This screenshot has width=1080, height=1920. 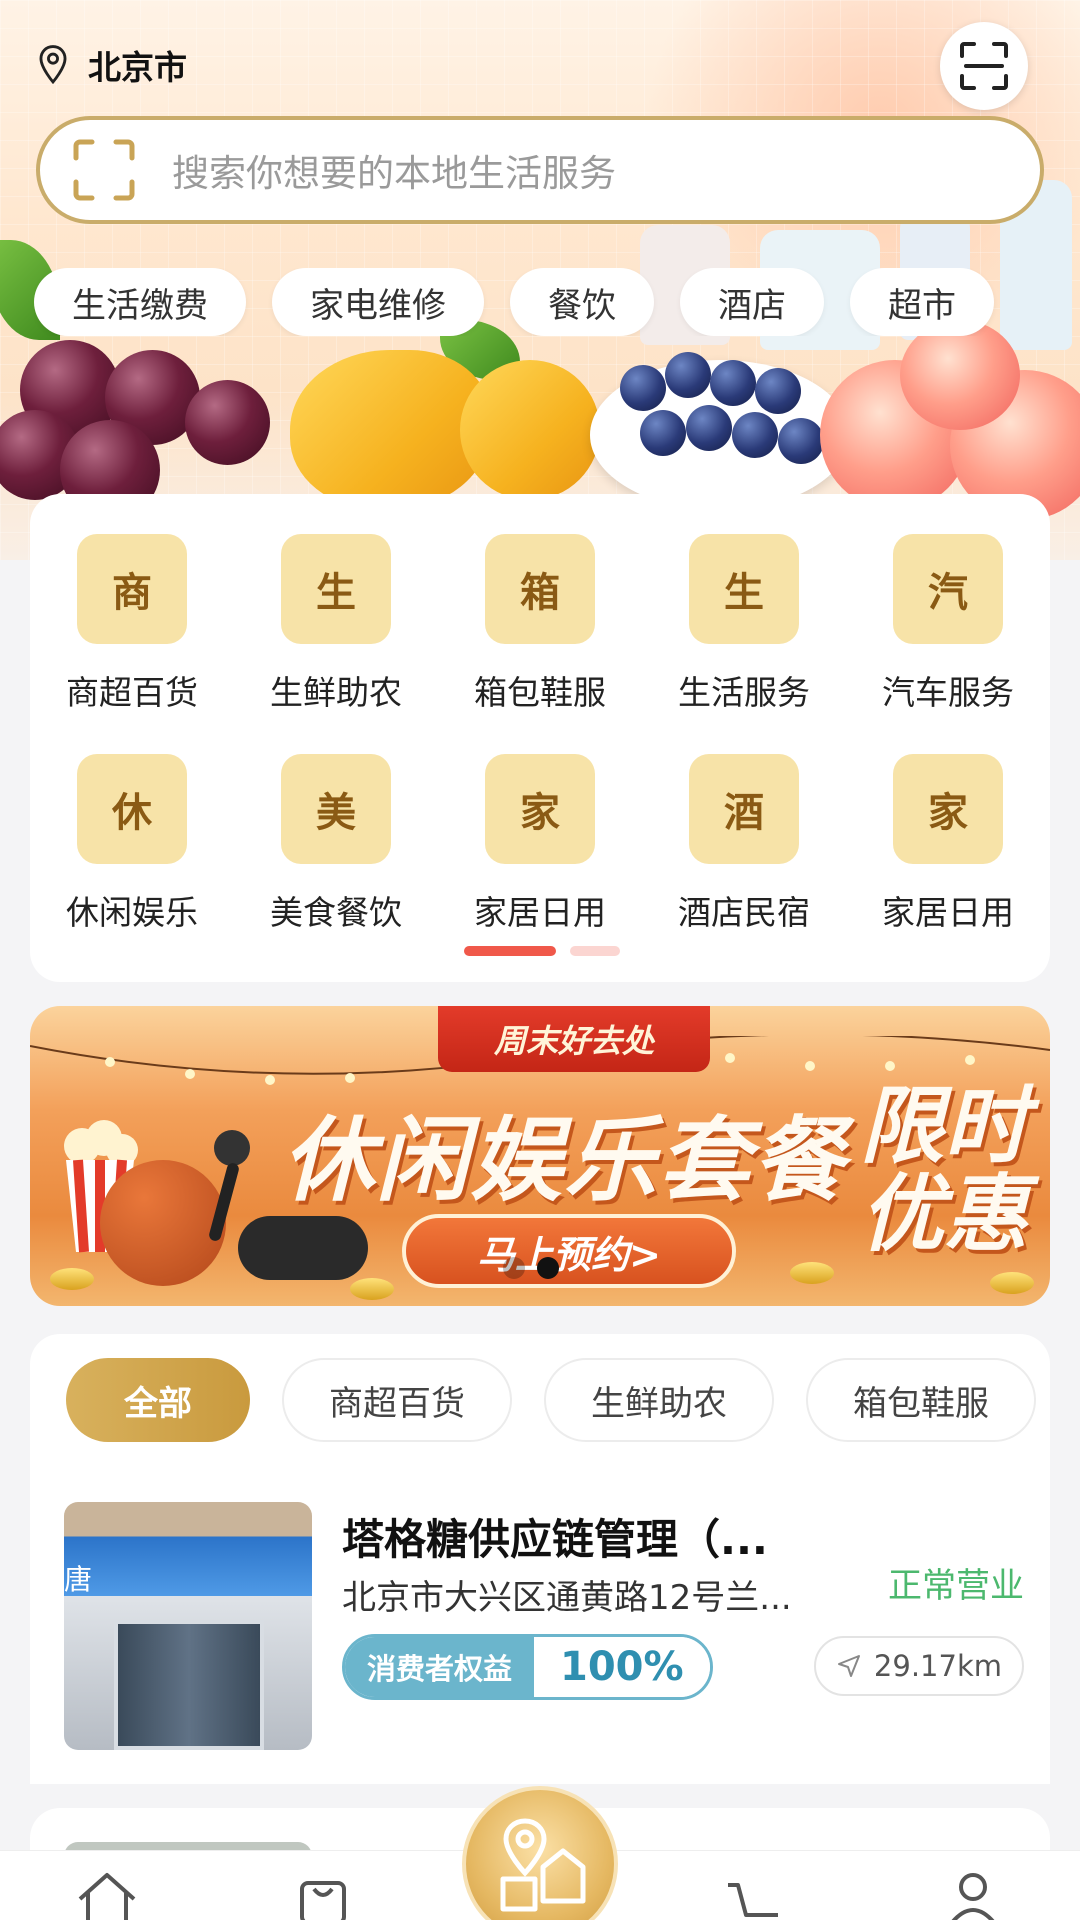 I want to click on category-item: 生 生活服务, so click(x=744, y=624).